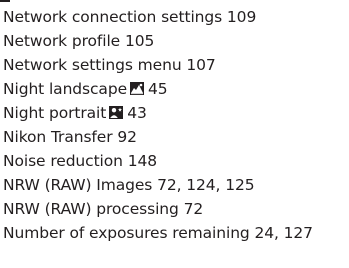 Image resolution: width=349 pixels, height=268 pixels. What do you see at coordinates (158, 161) in the screenshot?
I see `index-entry-noise-reduction: Noise reduction 148` at bounding box center [158, 161].